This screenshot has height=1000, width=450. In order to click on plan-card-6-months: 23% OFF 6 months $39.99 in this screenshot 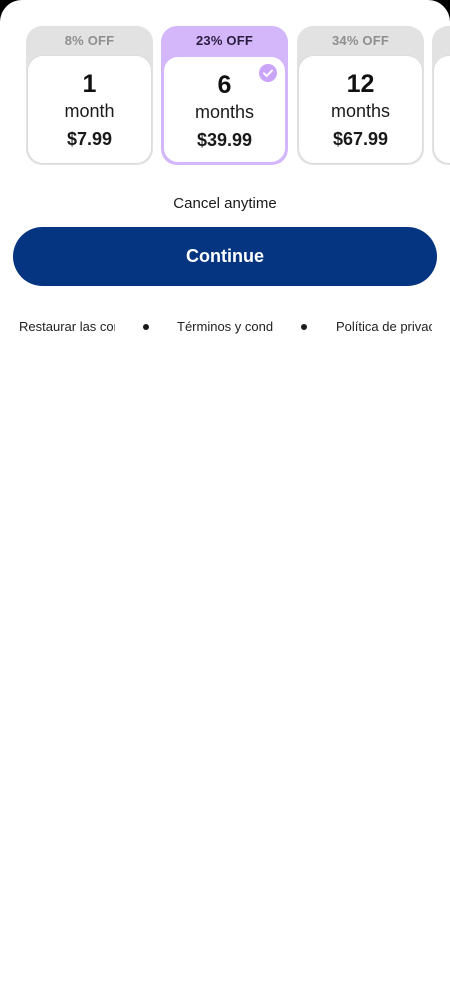, I will do `click(224, 95)`.